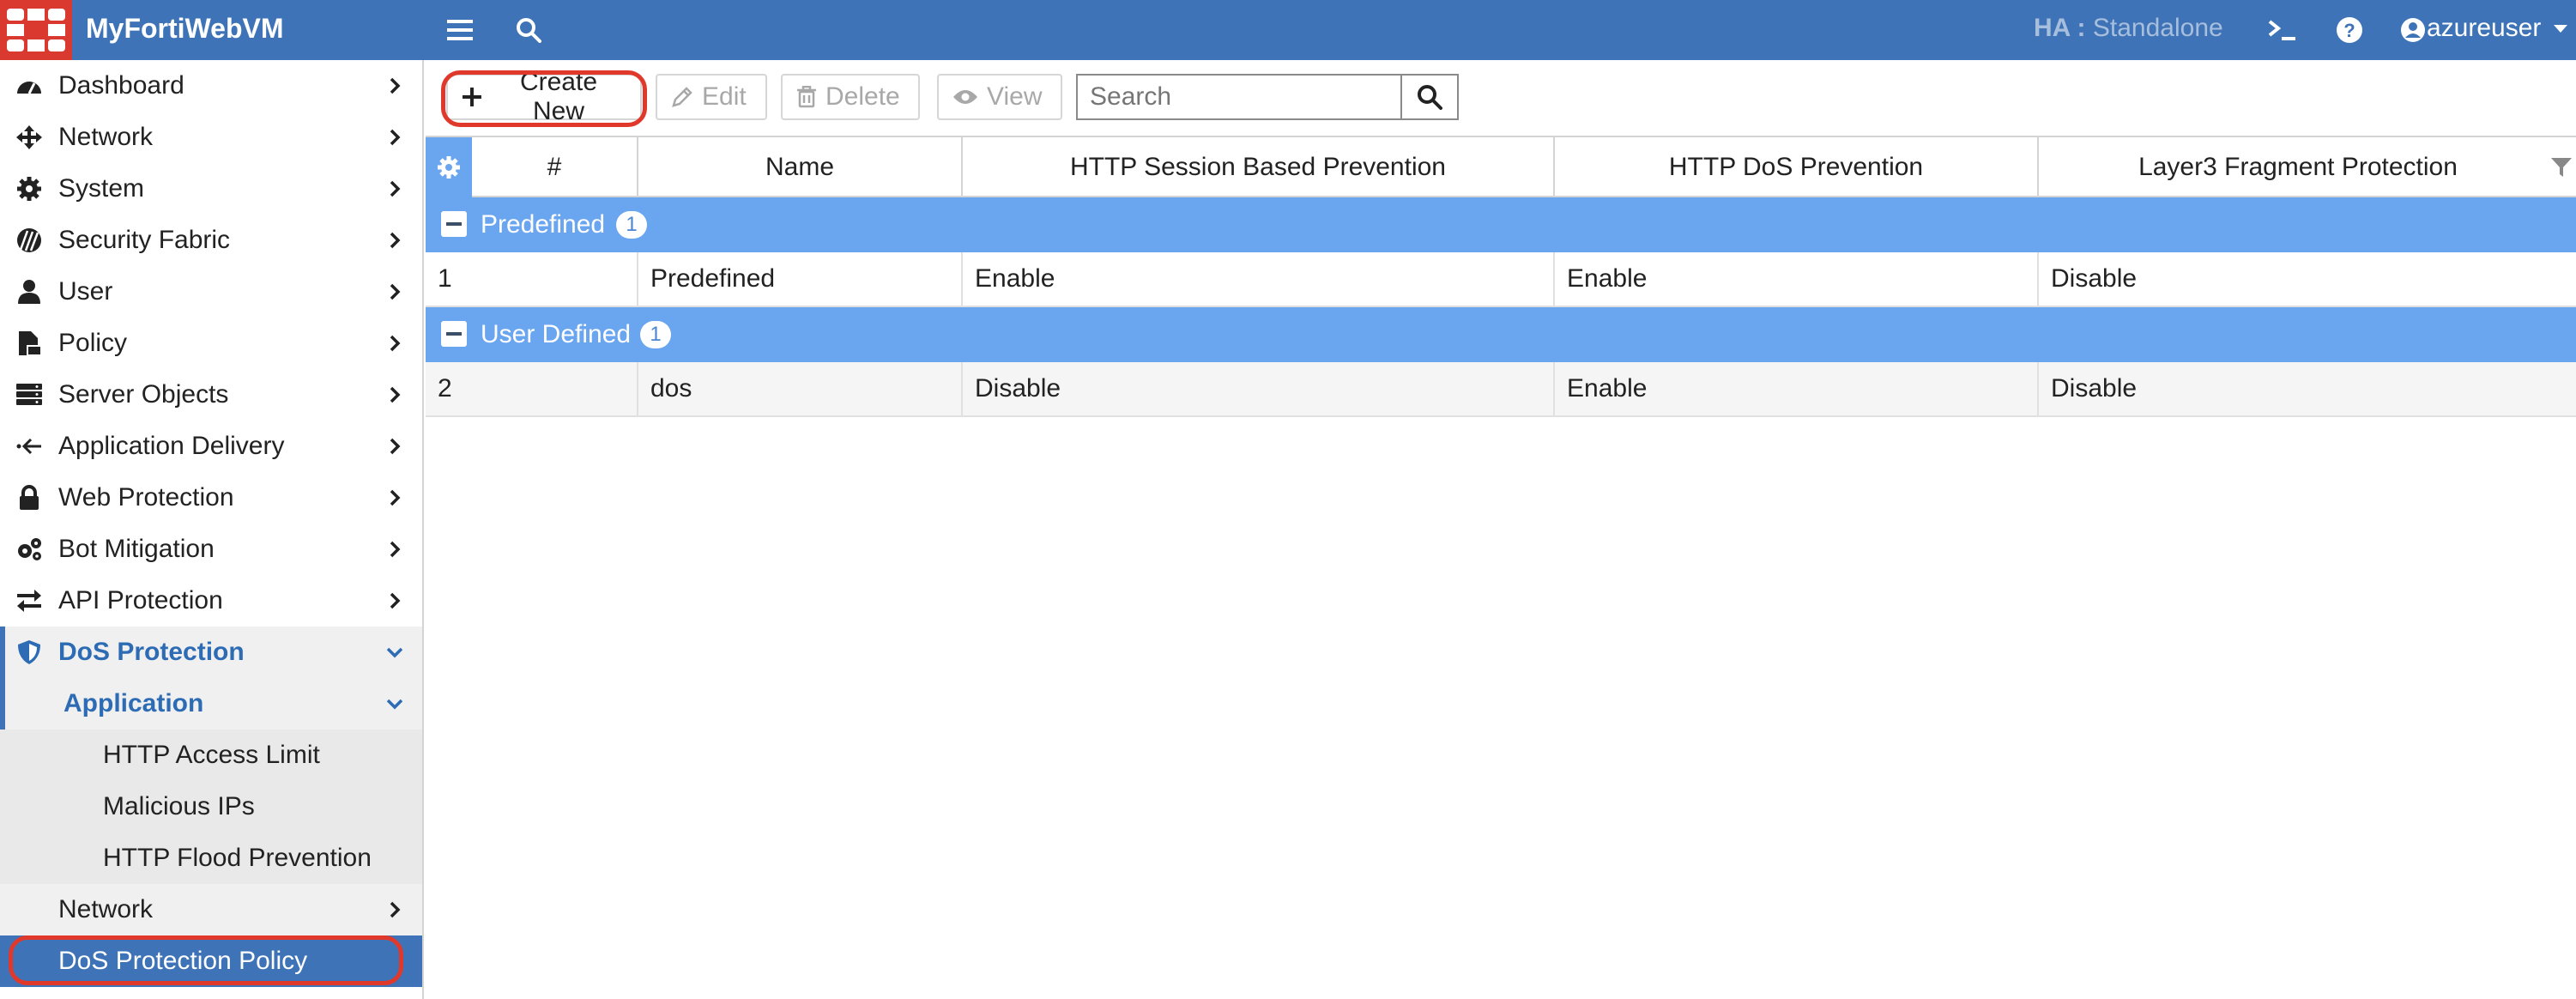 The image size is (2576, 999). What do you see at coordinates (29, 137) in the screenshot?
I see `network-icon` at bounding box center [29, 137].